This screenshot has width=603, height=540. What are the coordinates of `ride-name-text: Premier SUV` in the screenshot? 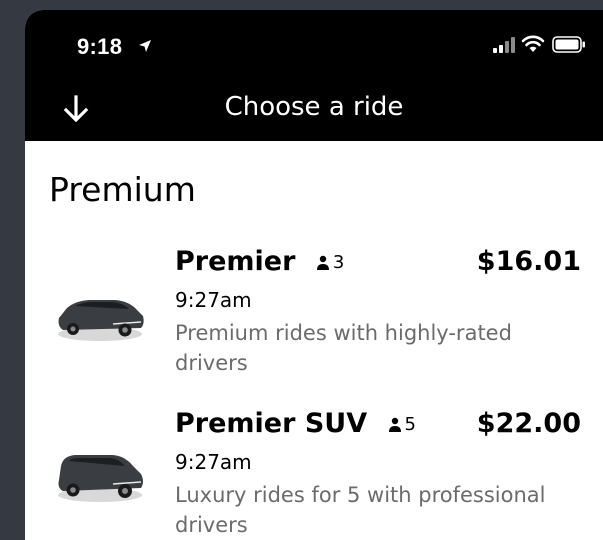 It's located at (271, 423).